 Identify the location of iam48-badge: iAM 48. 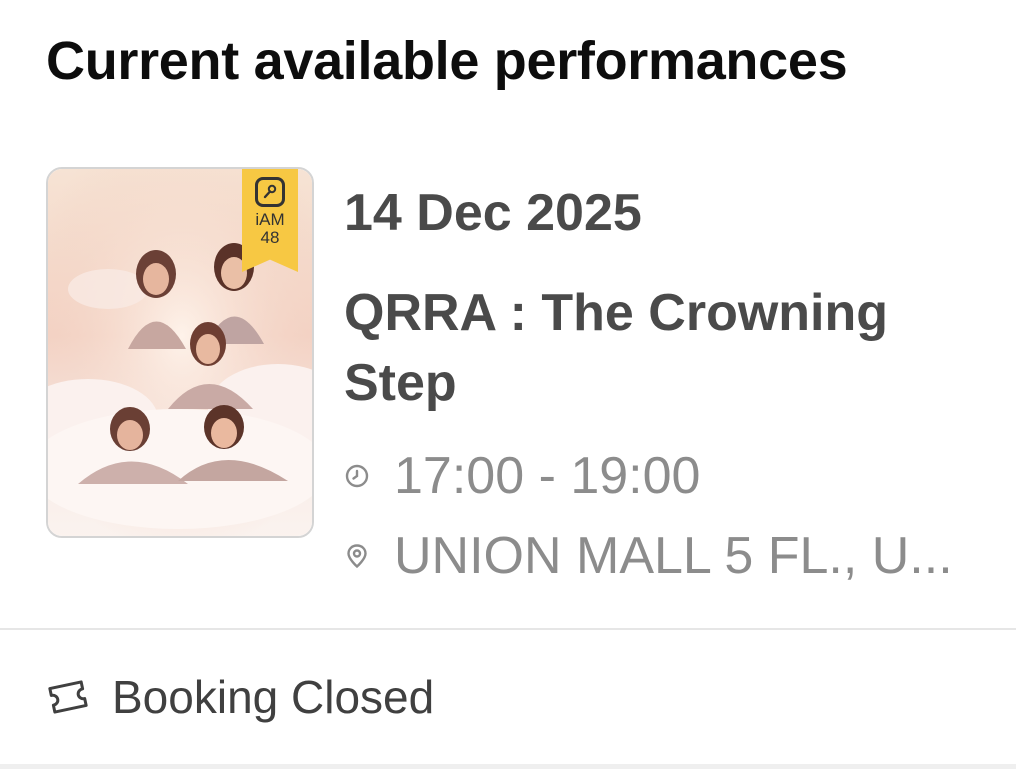
(270, 220).